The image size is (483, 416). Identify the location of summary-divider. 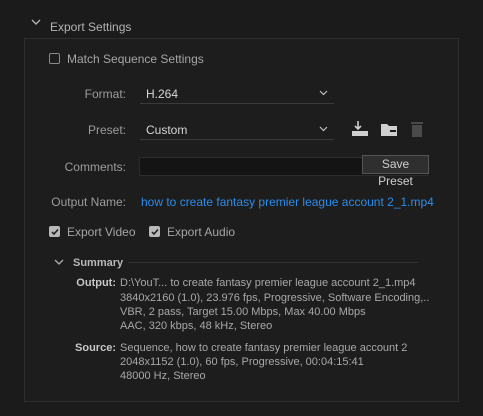
(273, 262).